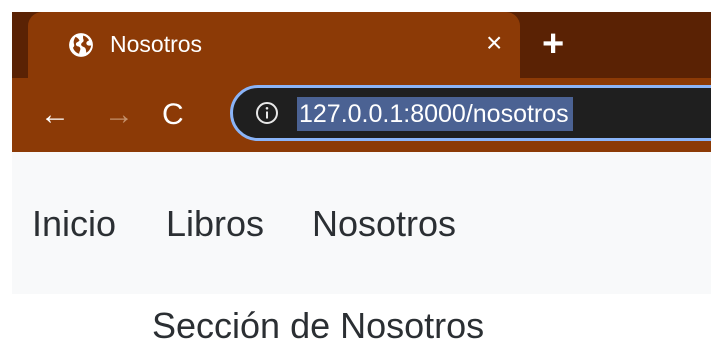 The width and height of the screenshot is (711, 344). Describe the element at coordinates (156, 44) in the screenshot. I see `tab-title: Nosotros` at that location.